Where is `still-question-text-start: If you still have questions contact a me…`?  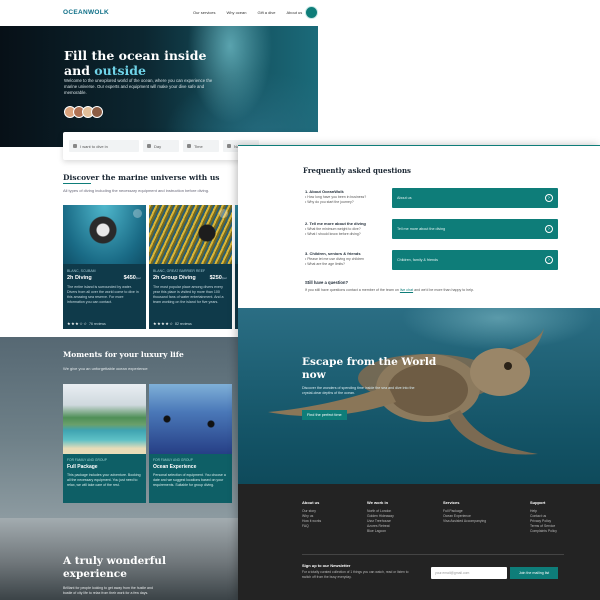 still-question-text-start: If you still have questions contact a me… is located at coordinates (352, 290).